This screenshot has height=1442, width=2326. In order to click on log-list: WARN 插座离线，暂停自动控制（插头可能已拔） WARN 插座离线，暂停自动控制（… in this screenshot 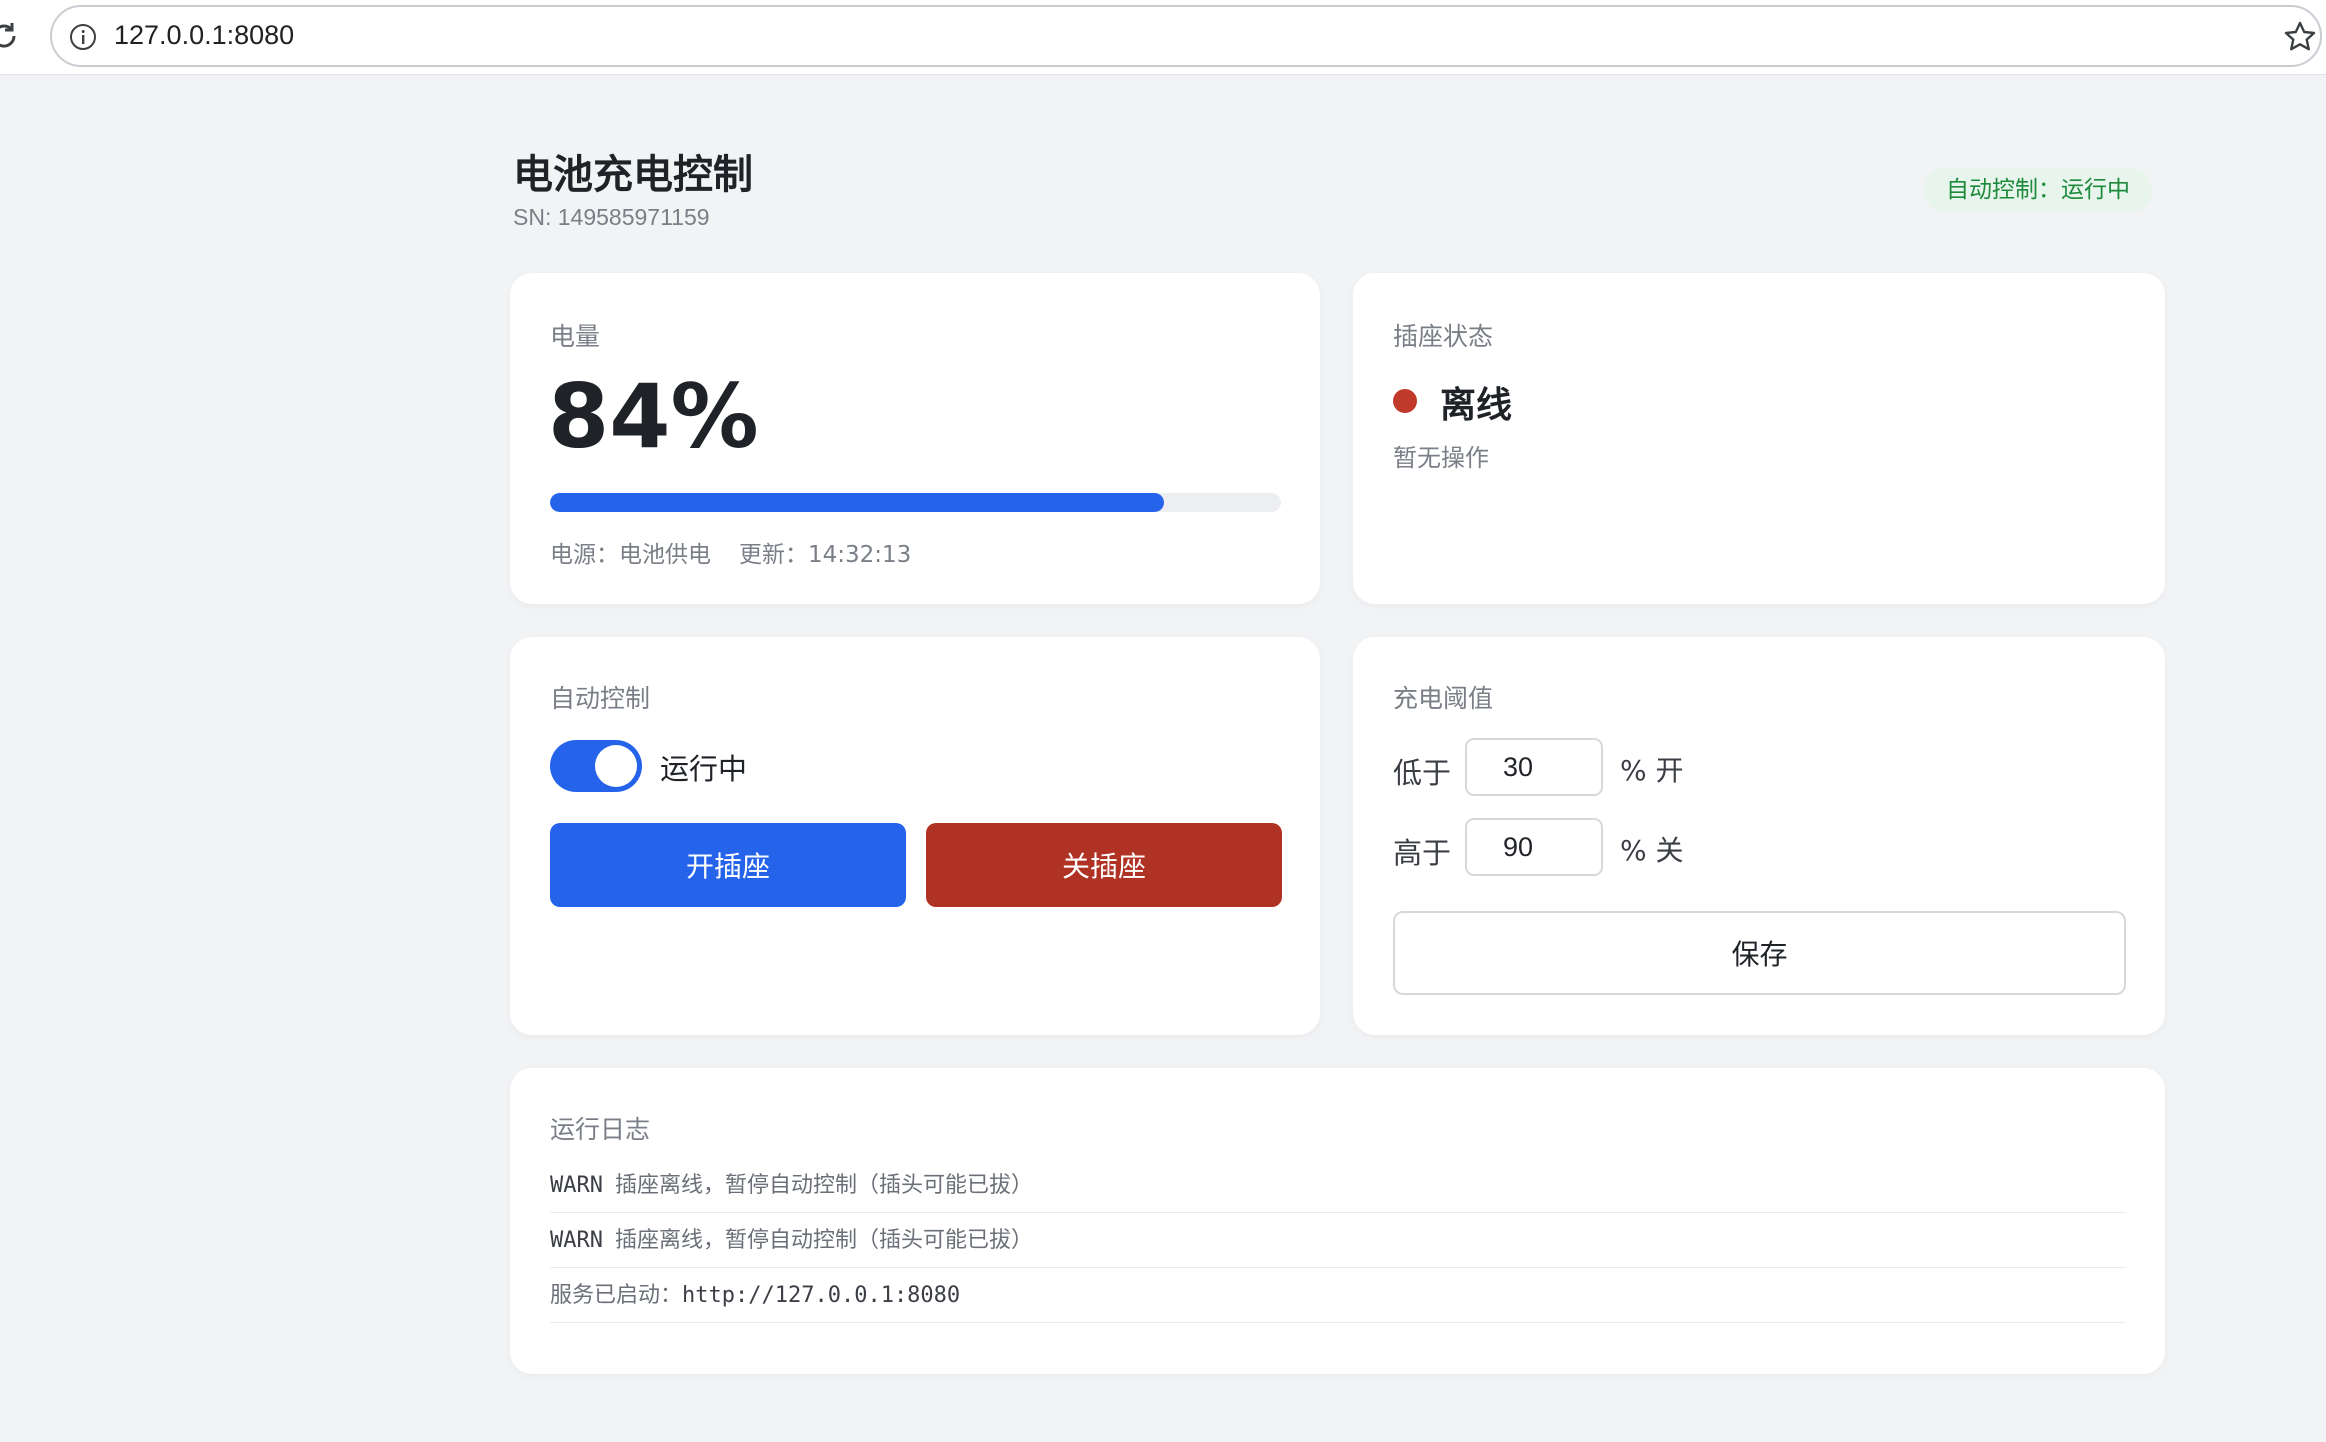, I will do `click(1337, 1240)`.